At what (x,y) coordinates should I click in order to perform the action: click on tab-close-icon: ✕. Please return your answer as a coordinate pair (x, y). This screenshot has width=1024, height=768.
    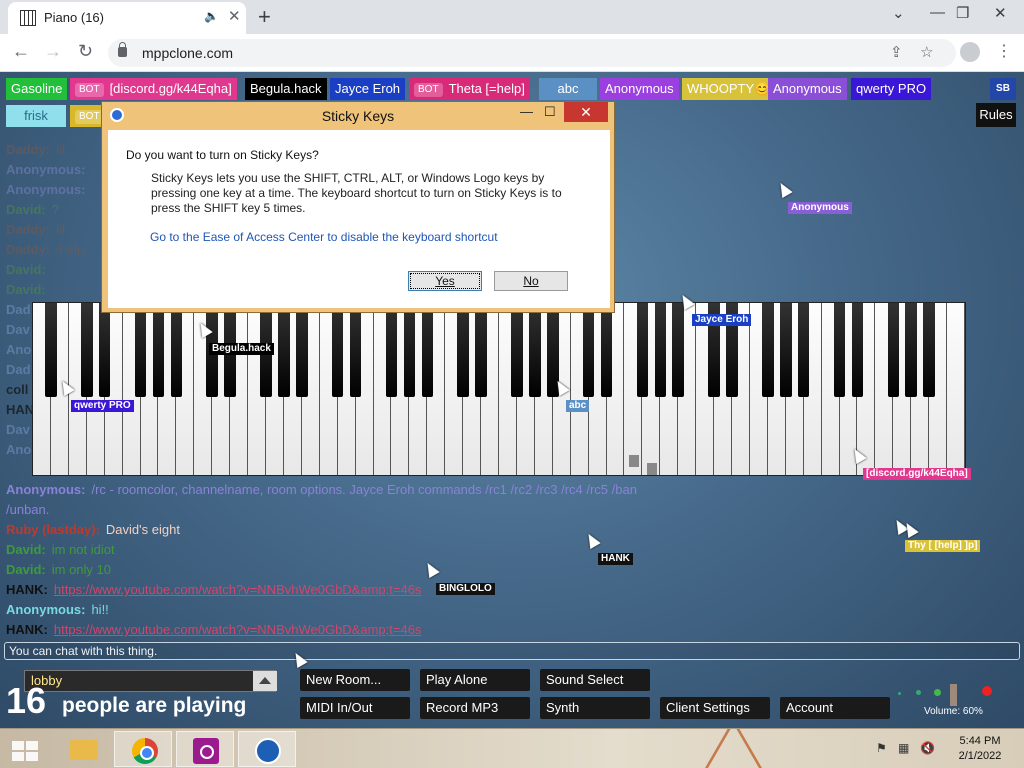
    Looking at the image, I should click on (234, 16).